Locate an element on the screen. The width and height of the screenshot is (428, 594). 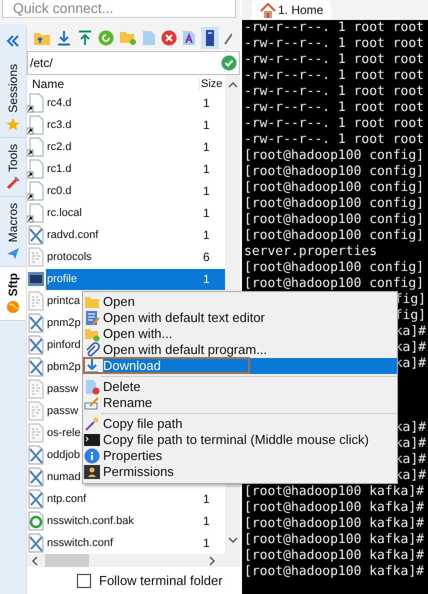
terminal-line: server.properties is located at coordinates (311, 252).